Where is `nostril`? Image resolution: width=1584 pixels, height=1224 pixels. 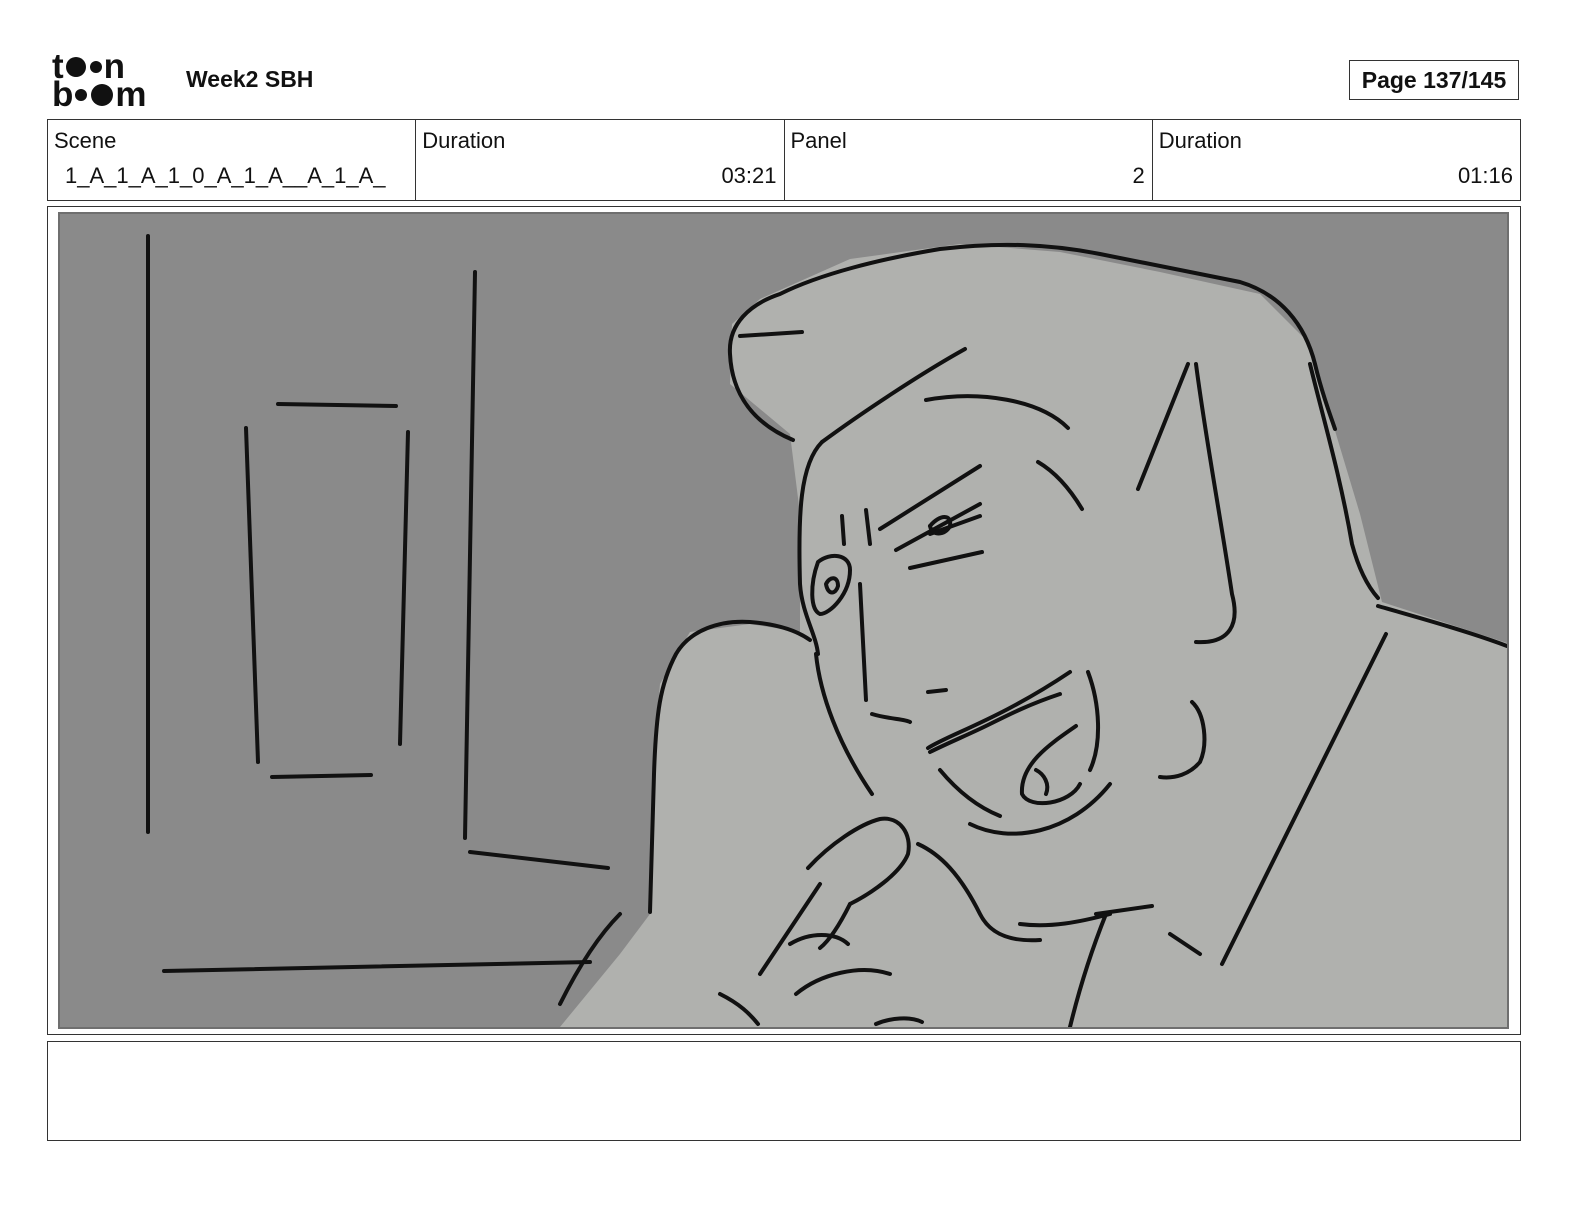 nostril is located at coordinates (937, 691).